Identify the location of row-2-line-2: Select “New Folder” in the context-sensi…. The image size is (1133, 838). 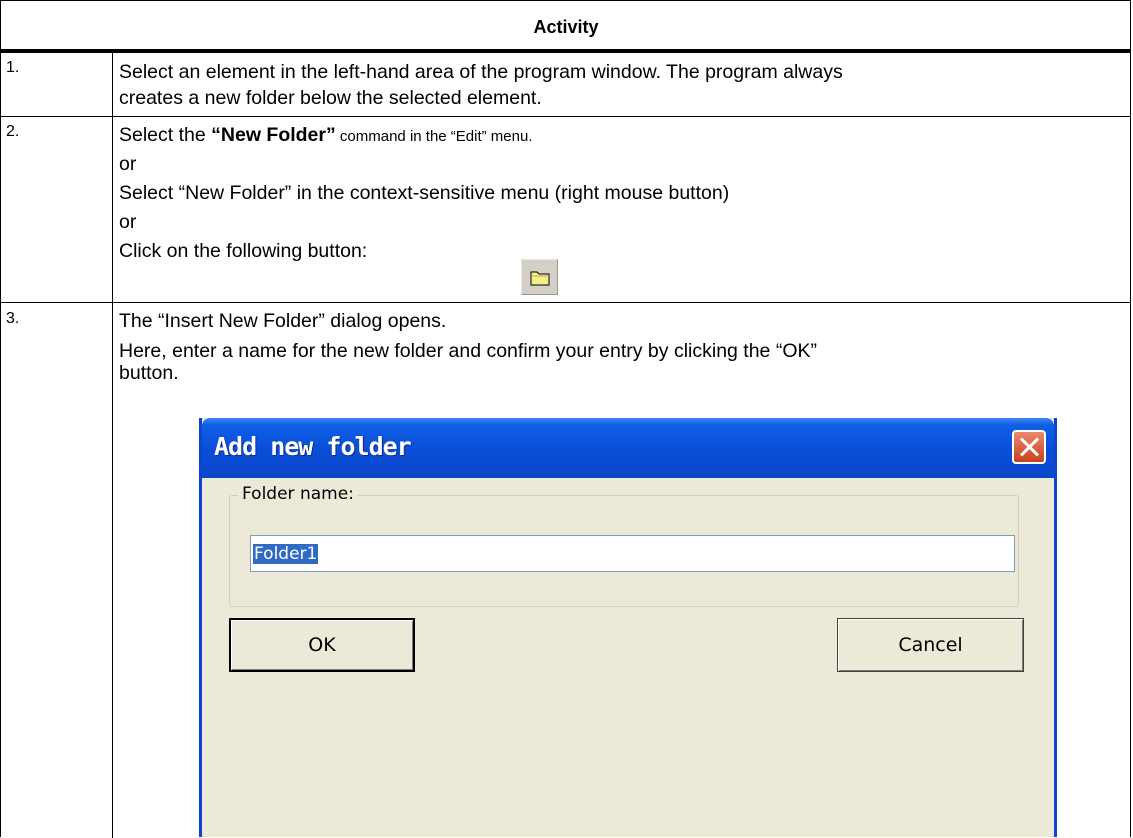
(424, 193).